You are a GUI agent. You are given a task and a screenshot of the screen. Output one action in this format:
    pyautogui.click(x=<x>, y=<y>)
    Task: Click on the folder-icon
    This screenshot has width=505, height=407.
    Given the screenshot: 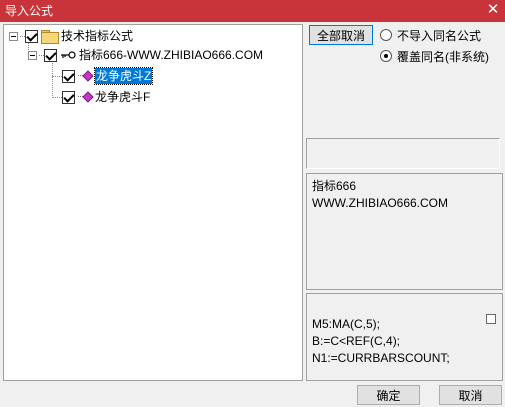 What is the action you would take?
    pyautogui.click(x=50, y=37)
    